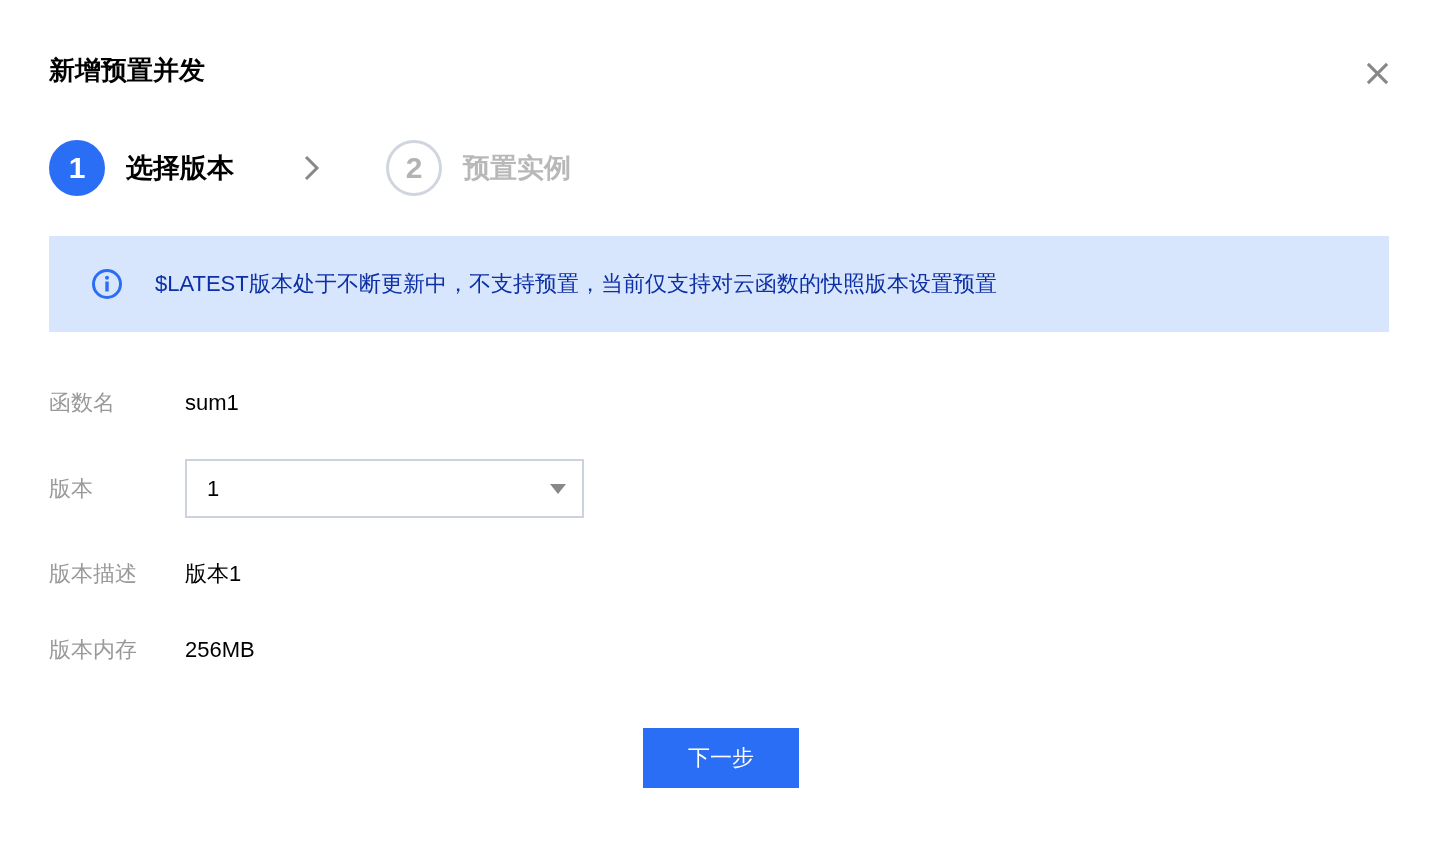 Image resolution: width=1434 pixels, height=841 pixels. I want to click on version-select: 1, so click(384, 488).